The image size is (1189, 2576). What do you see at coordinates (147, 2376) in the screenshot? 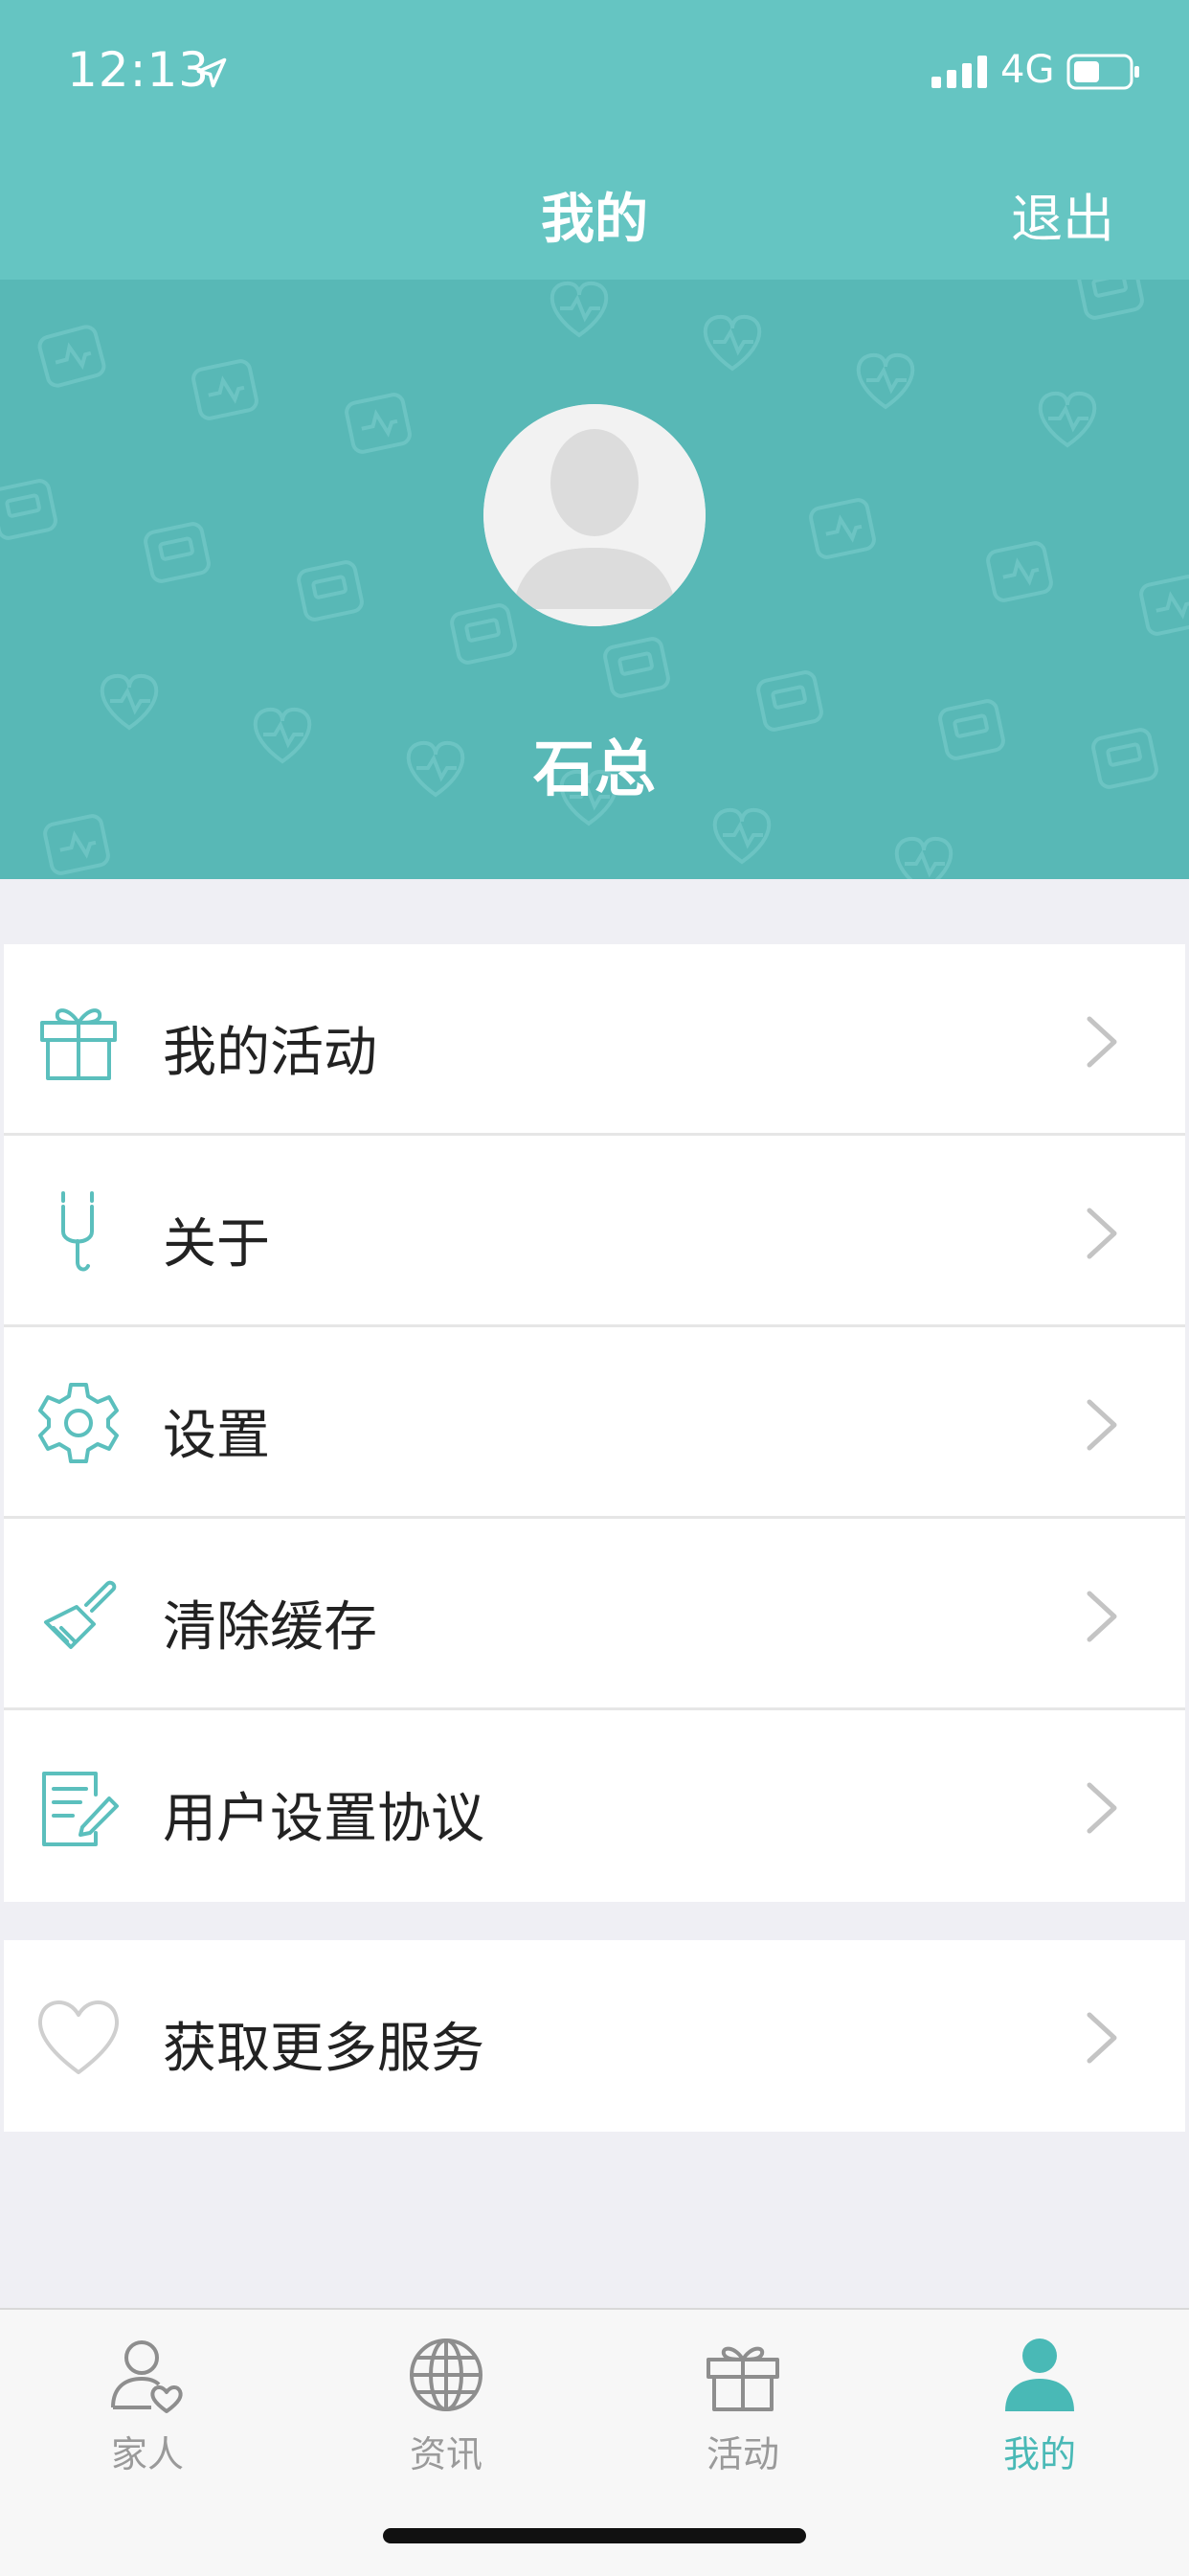
I see `person-heart-icon` at bounding box center [147, 2376].